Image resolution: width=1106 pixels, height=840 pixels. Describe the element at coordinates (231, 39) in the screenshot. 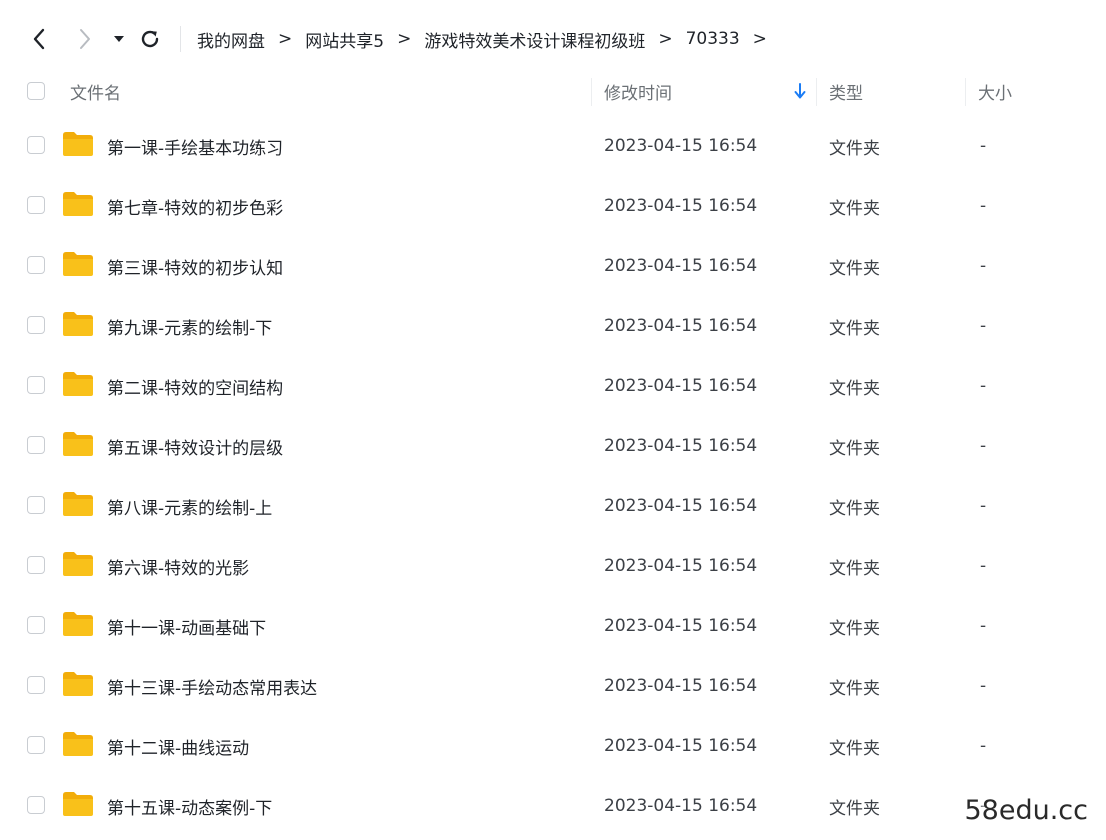

I see `breadcrumb-item-my-drive: 我的网盘` at that location.